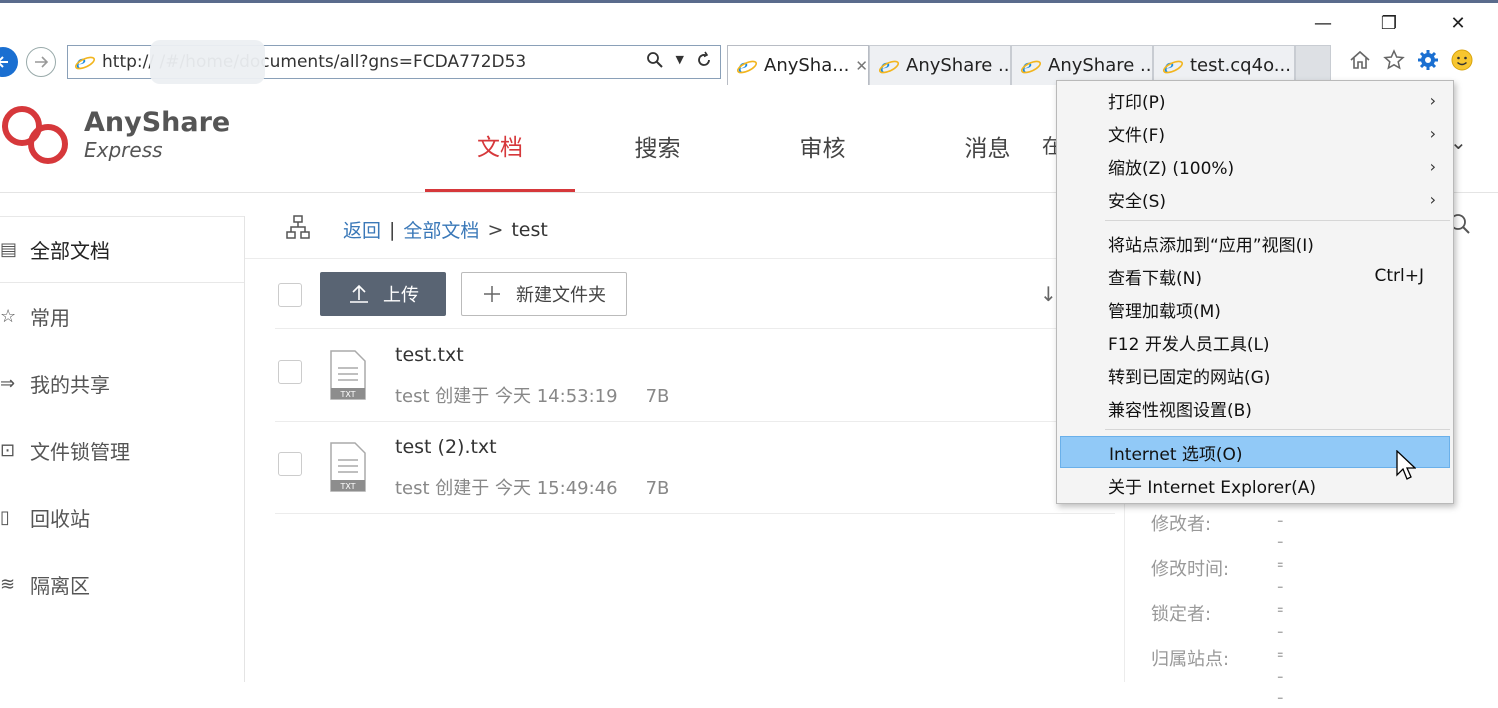 The width and height of the screenshot is (1498, 708). I want to click on dropdown-arrow-icon: ▼, so click(680, 62).